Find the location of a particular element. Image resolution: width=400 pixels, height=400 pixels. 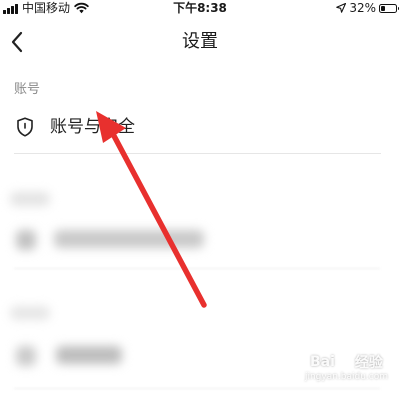

paw-icon is located at coordinates (345, 362).